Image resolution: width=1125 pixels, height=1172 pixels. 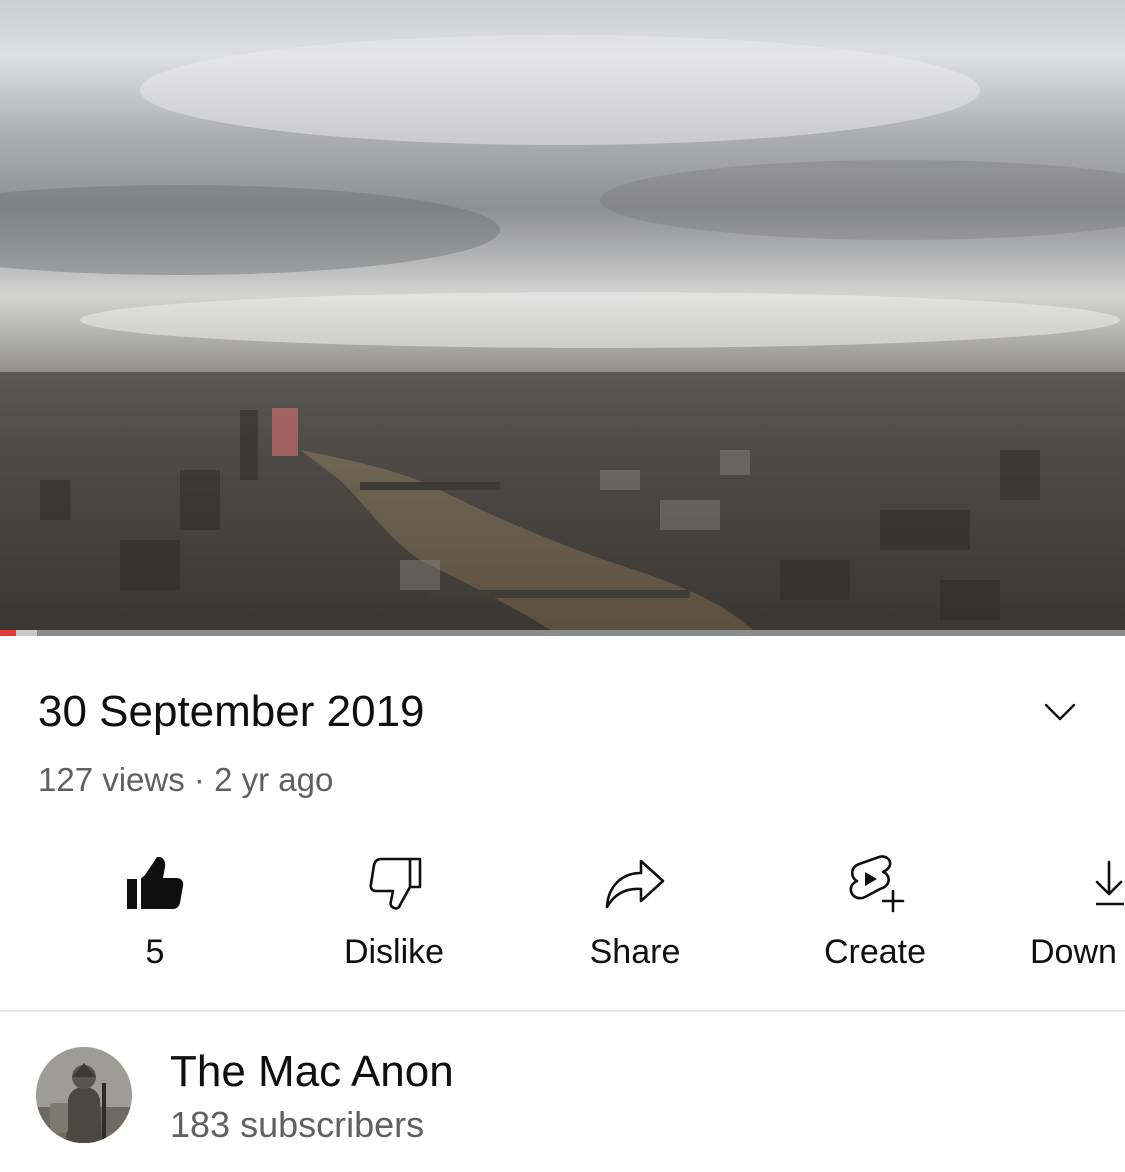 What do you see at coordinates (877, 884) in the screenshot?
I see `create-shorts-icon` at bounding box center [877, 884].